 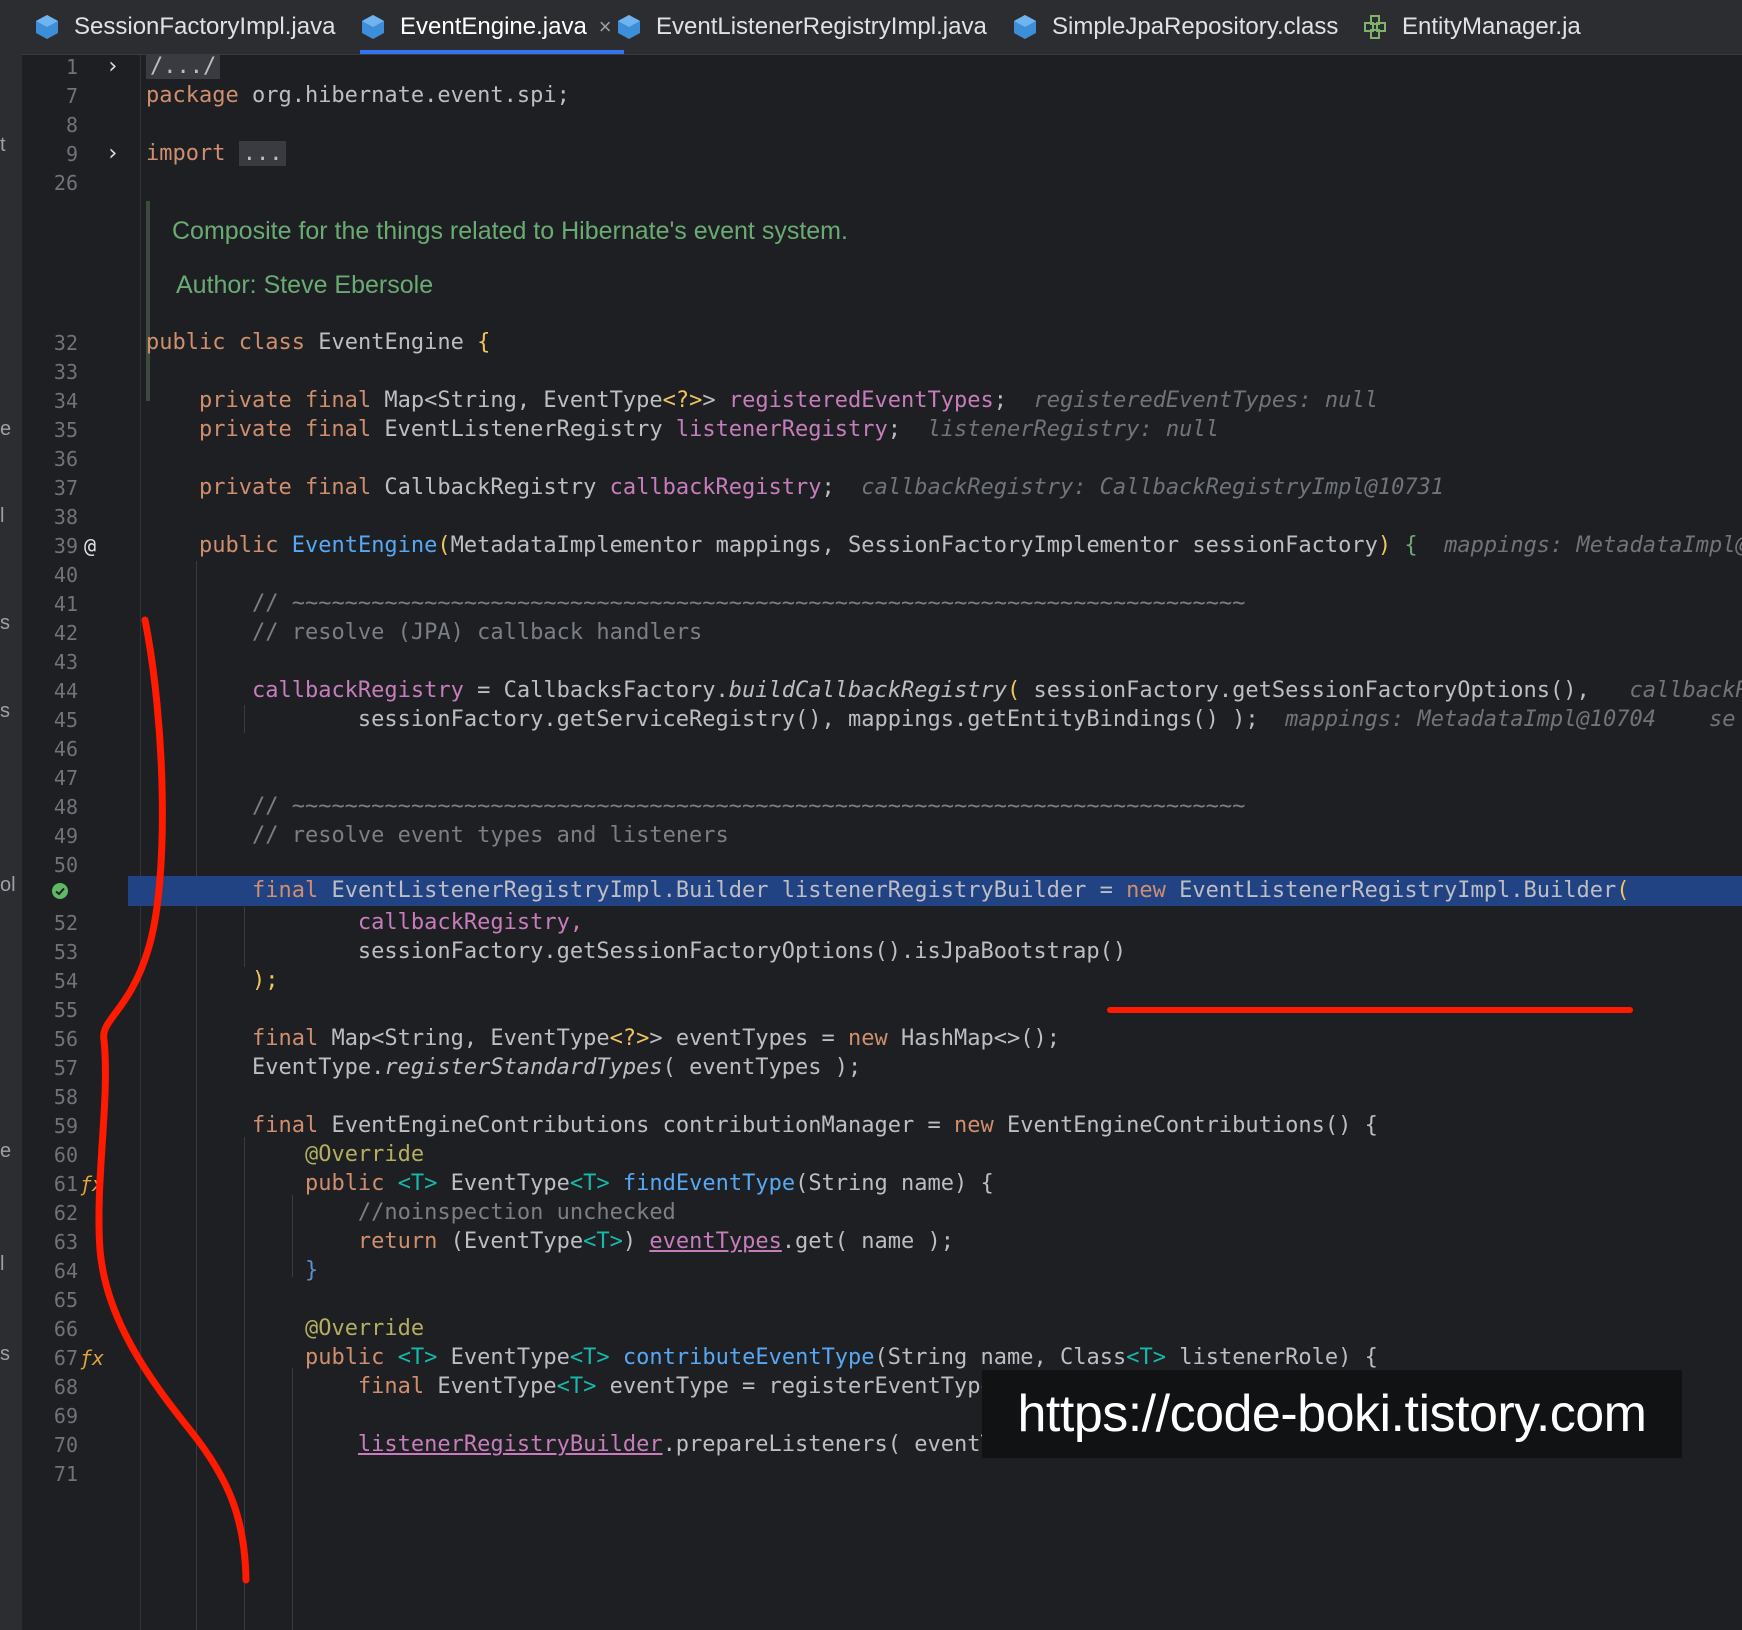 What do you see at coordinates (183, 67) in the screenshot?
I see `folded-region: /.../` at bounding box center [183, 67].